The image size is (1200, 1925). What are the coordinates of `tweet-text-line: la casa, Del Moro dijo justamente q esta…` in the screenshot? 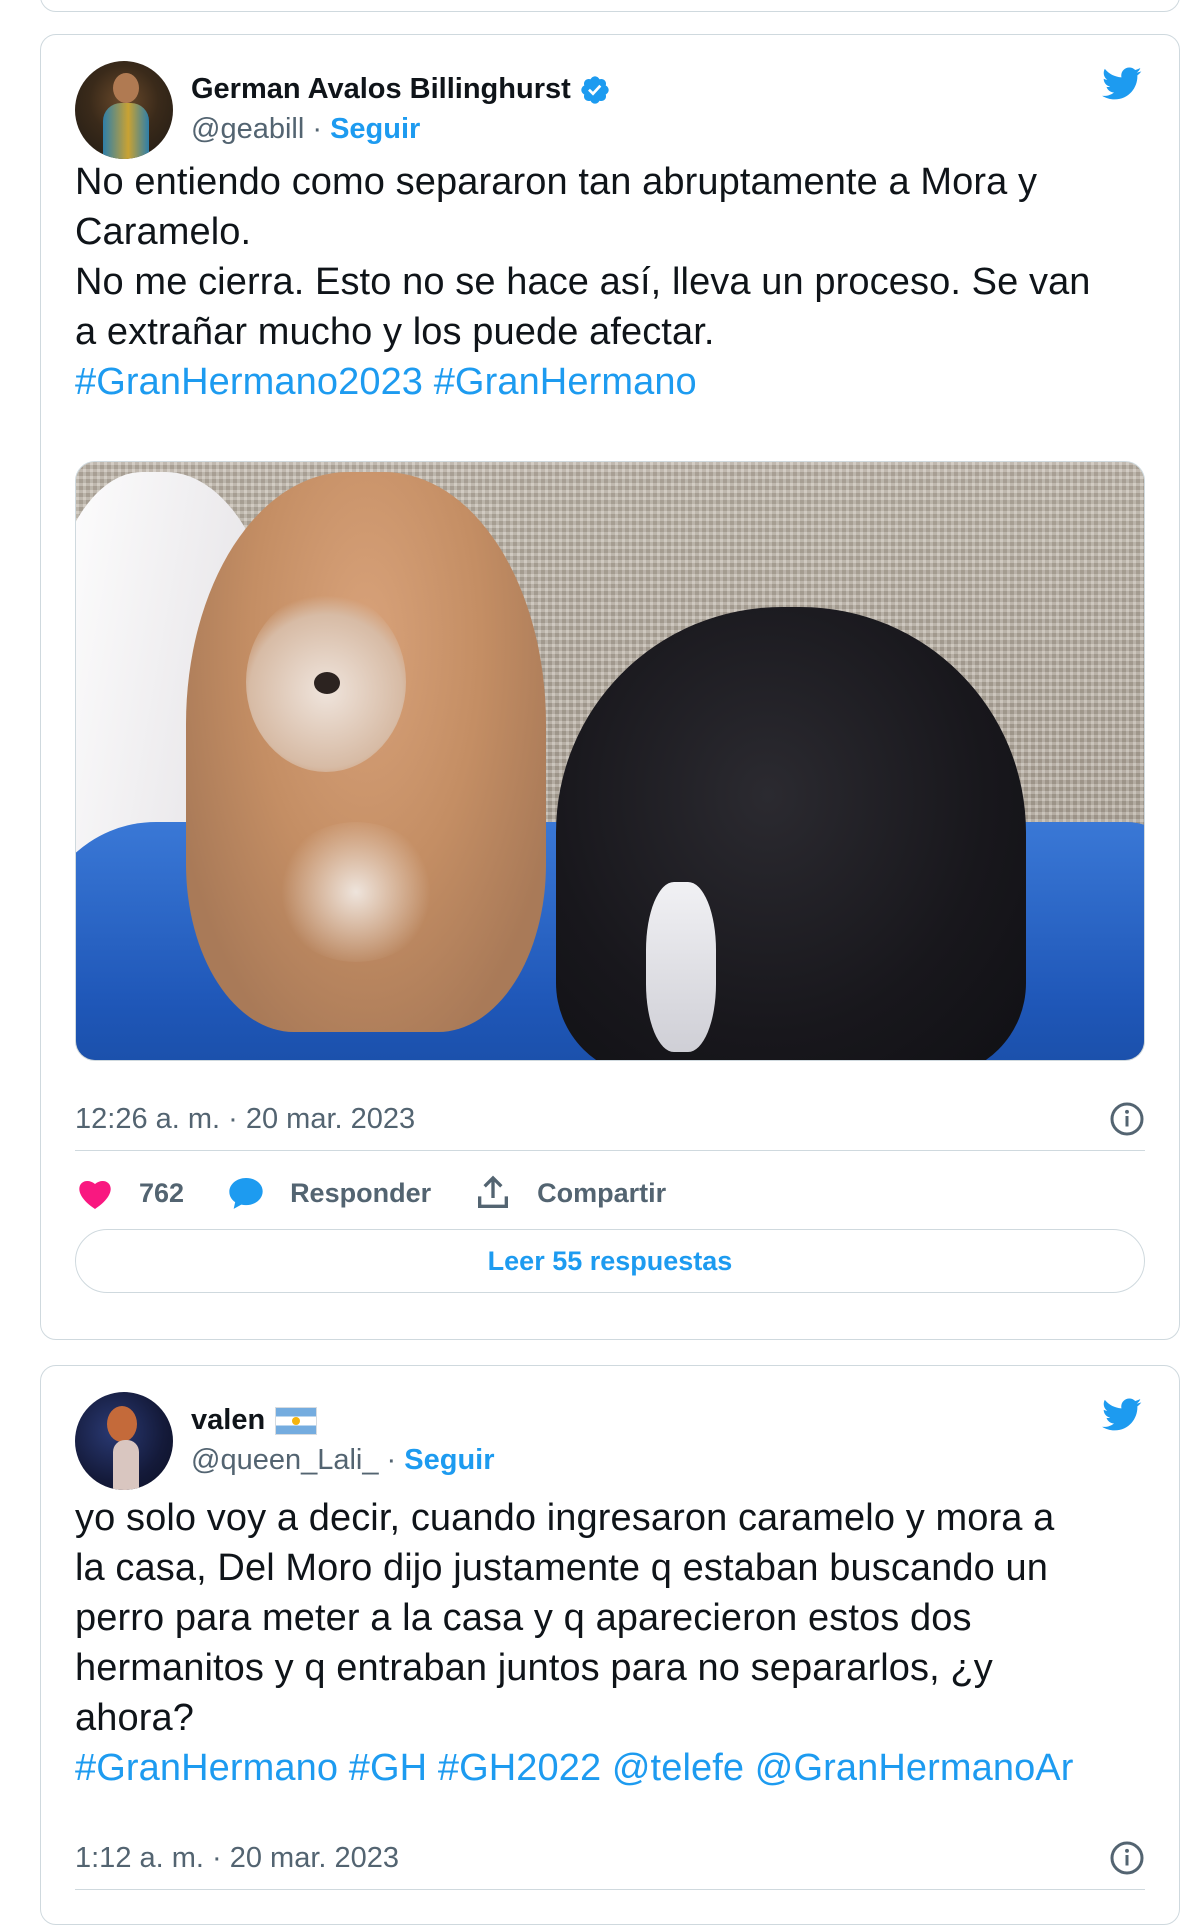 It's located at (561, 1568).